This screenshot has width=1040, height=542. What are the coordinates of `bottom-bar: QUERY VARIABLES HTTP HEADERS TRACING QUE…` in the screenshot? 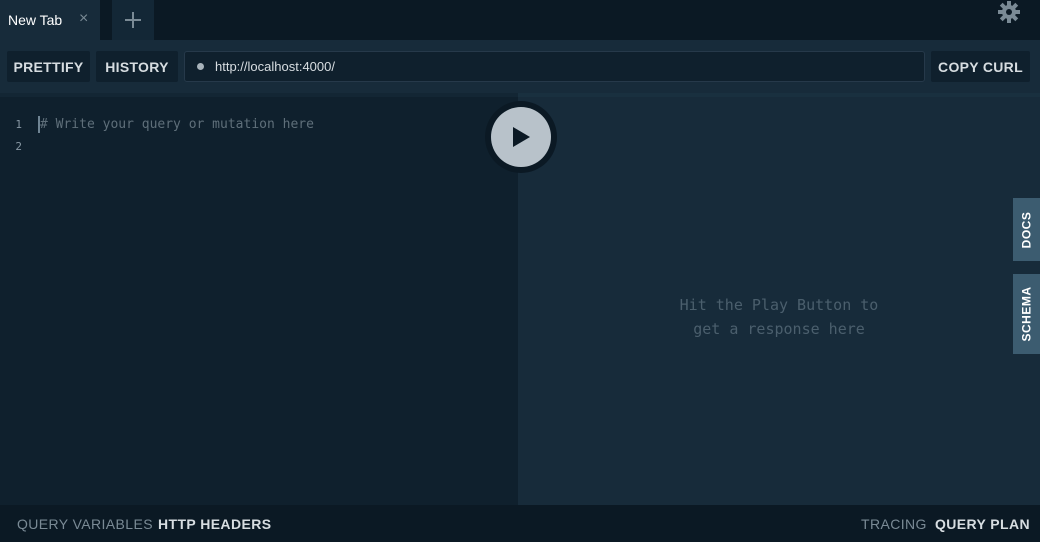 It's located at (520, 523).